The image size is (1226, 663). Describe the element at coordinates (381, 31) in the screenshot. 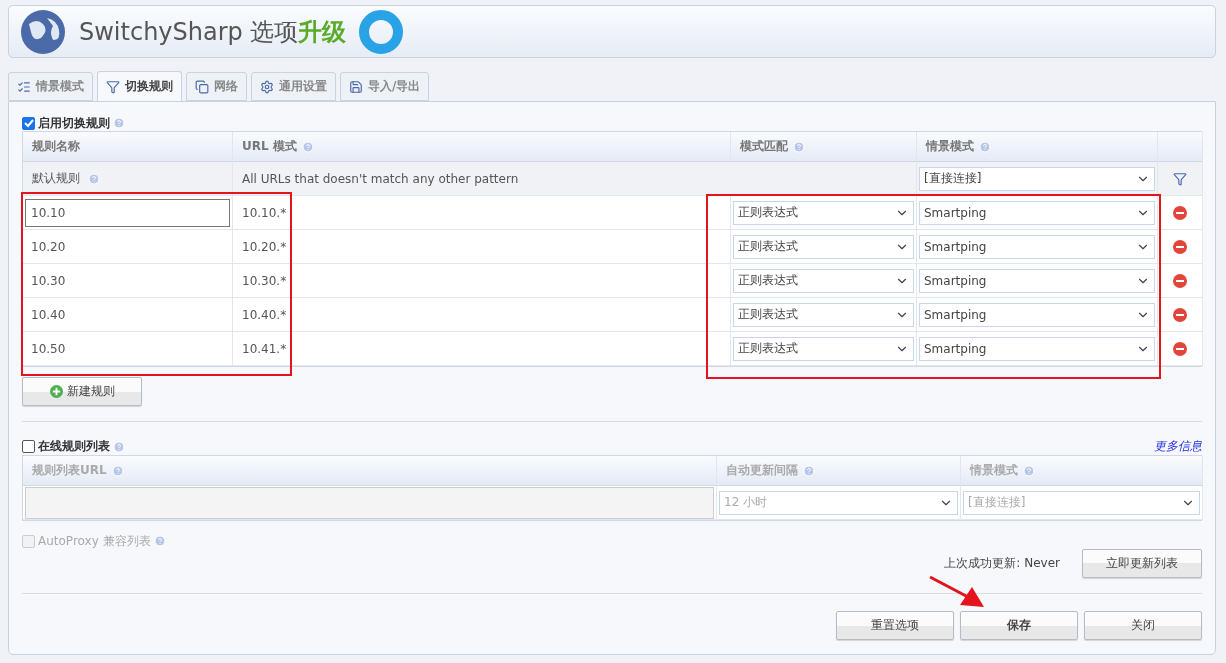

I see `ring-icon` at that location.